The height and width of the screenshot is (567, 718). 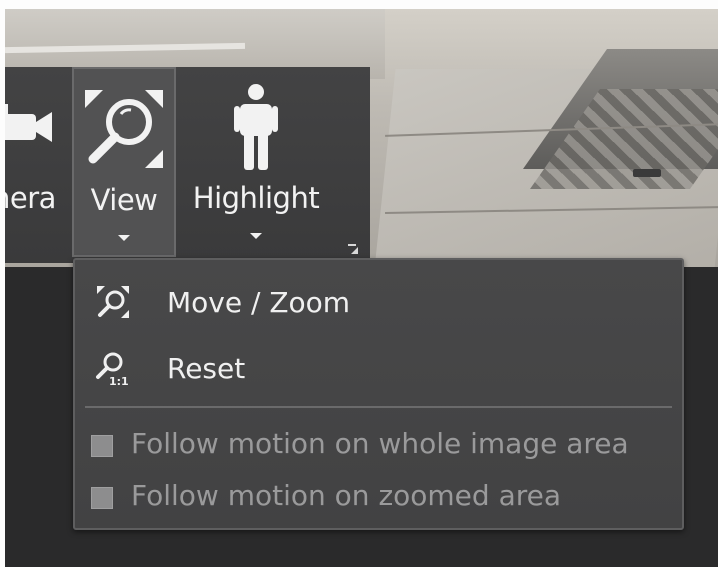 What do you see at coordinates (28, 123) in the screenshot?
I see `camera-icon` at bounding box center [28, 123].